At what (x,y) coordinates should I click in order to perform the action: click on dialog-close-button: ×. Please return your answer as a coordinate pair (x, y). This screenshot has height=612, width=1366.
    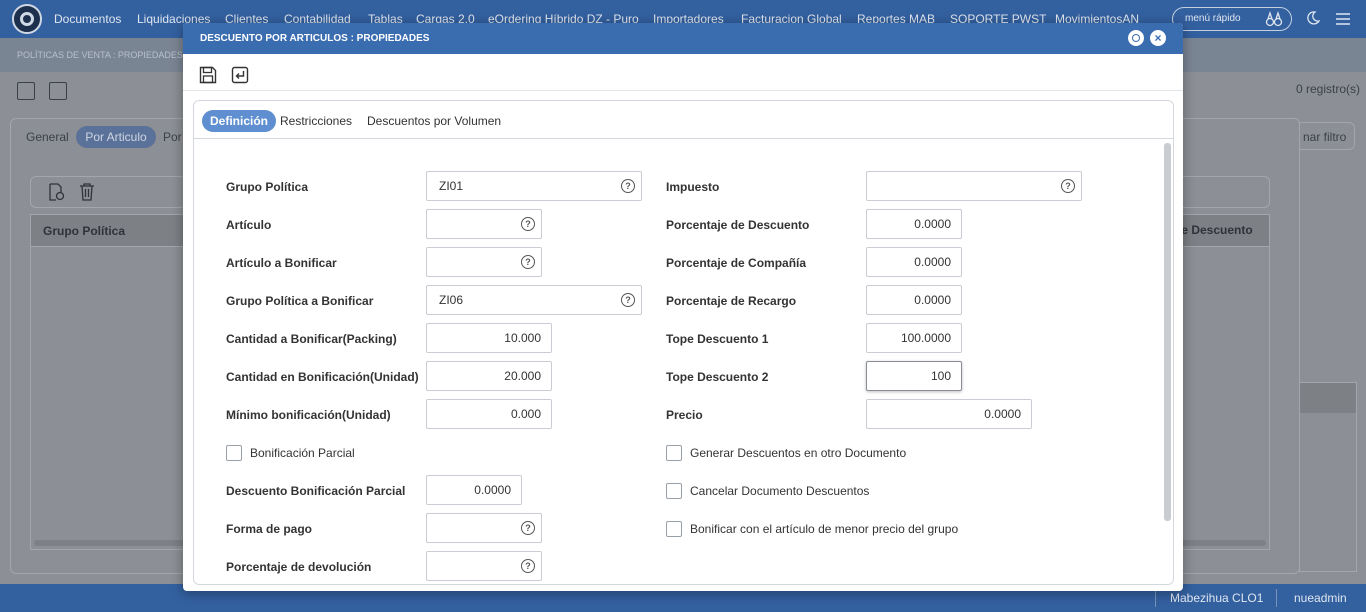
    Looking at the image, I should click on (1158, 38).